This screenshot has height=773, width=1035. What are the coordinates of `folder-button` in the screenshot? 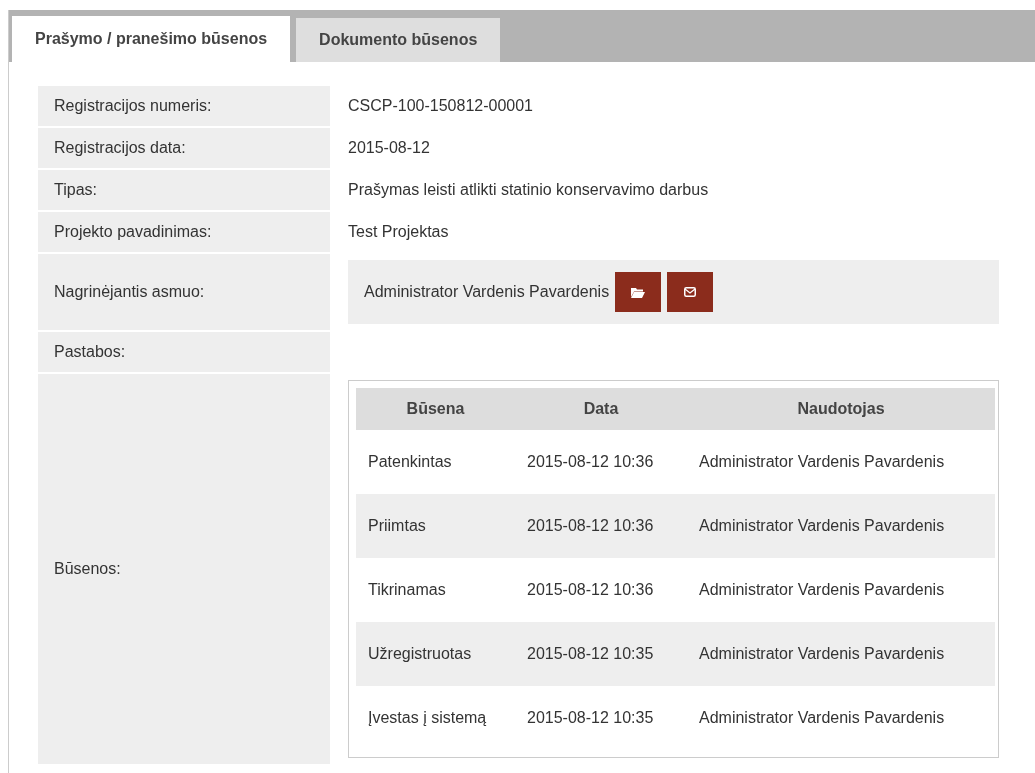 It's located at (638, 292).